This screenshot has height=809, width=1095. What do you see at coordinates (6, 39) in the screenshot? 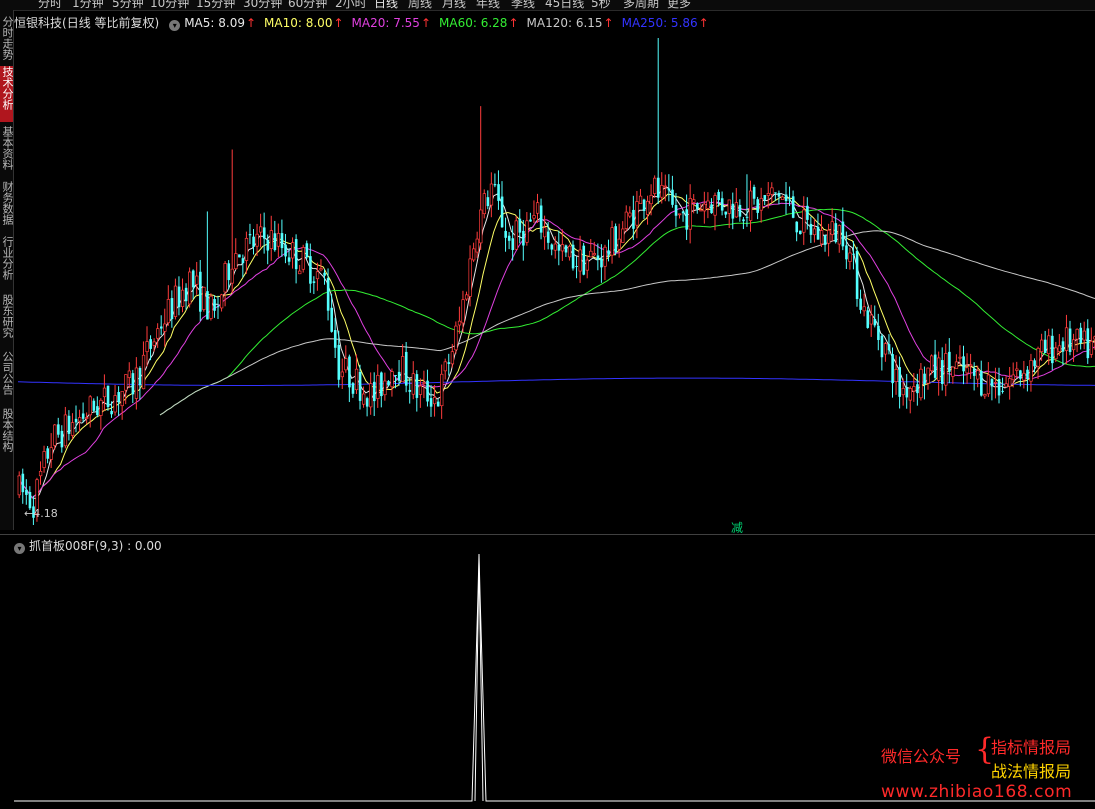
I see `side-tab-0: 分时走势` at bounding box center [6, 39].